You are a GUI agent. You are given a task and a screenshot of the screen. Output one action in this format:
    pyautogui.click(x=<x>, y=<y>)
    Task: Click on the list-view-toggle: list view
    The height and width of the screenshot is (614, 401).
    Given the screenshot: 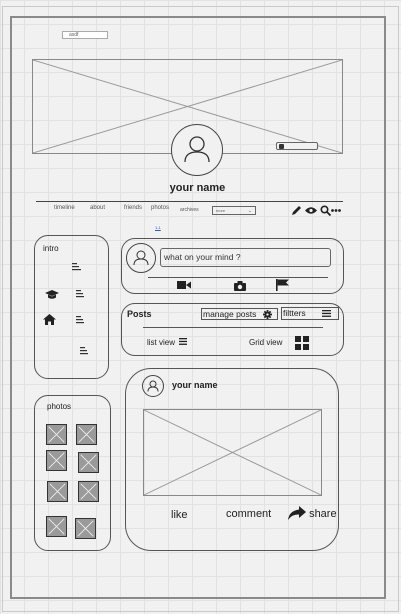 What is the action you would take?
    pyautogui.click(x=167, y=342)
    